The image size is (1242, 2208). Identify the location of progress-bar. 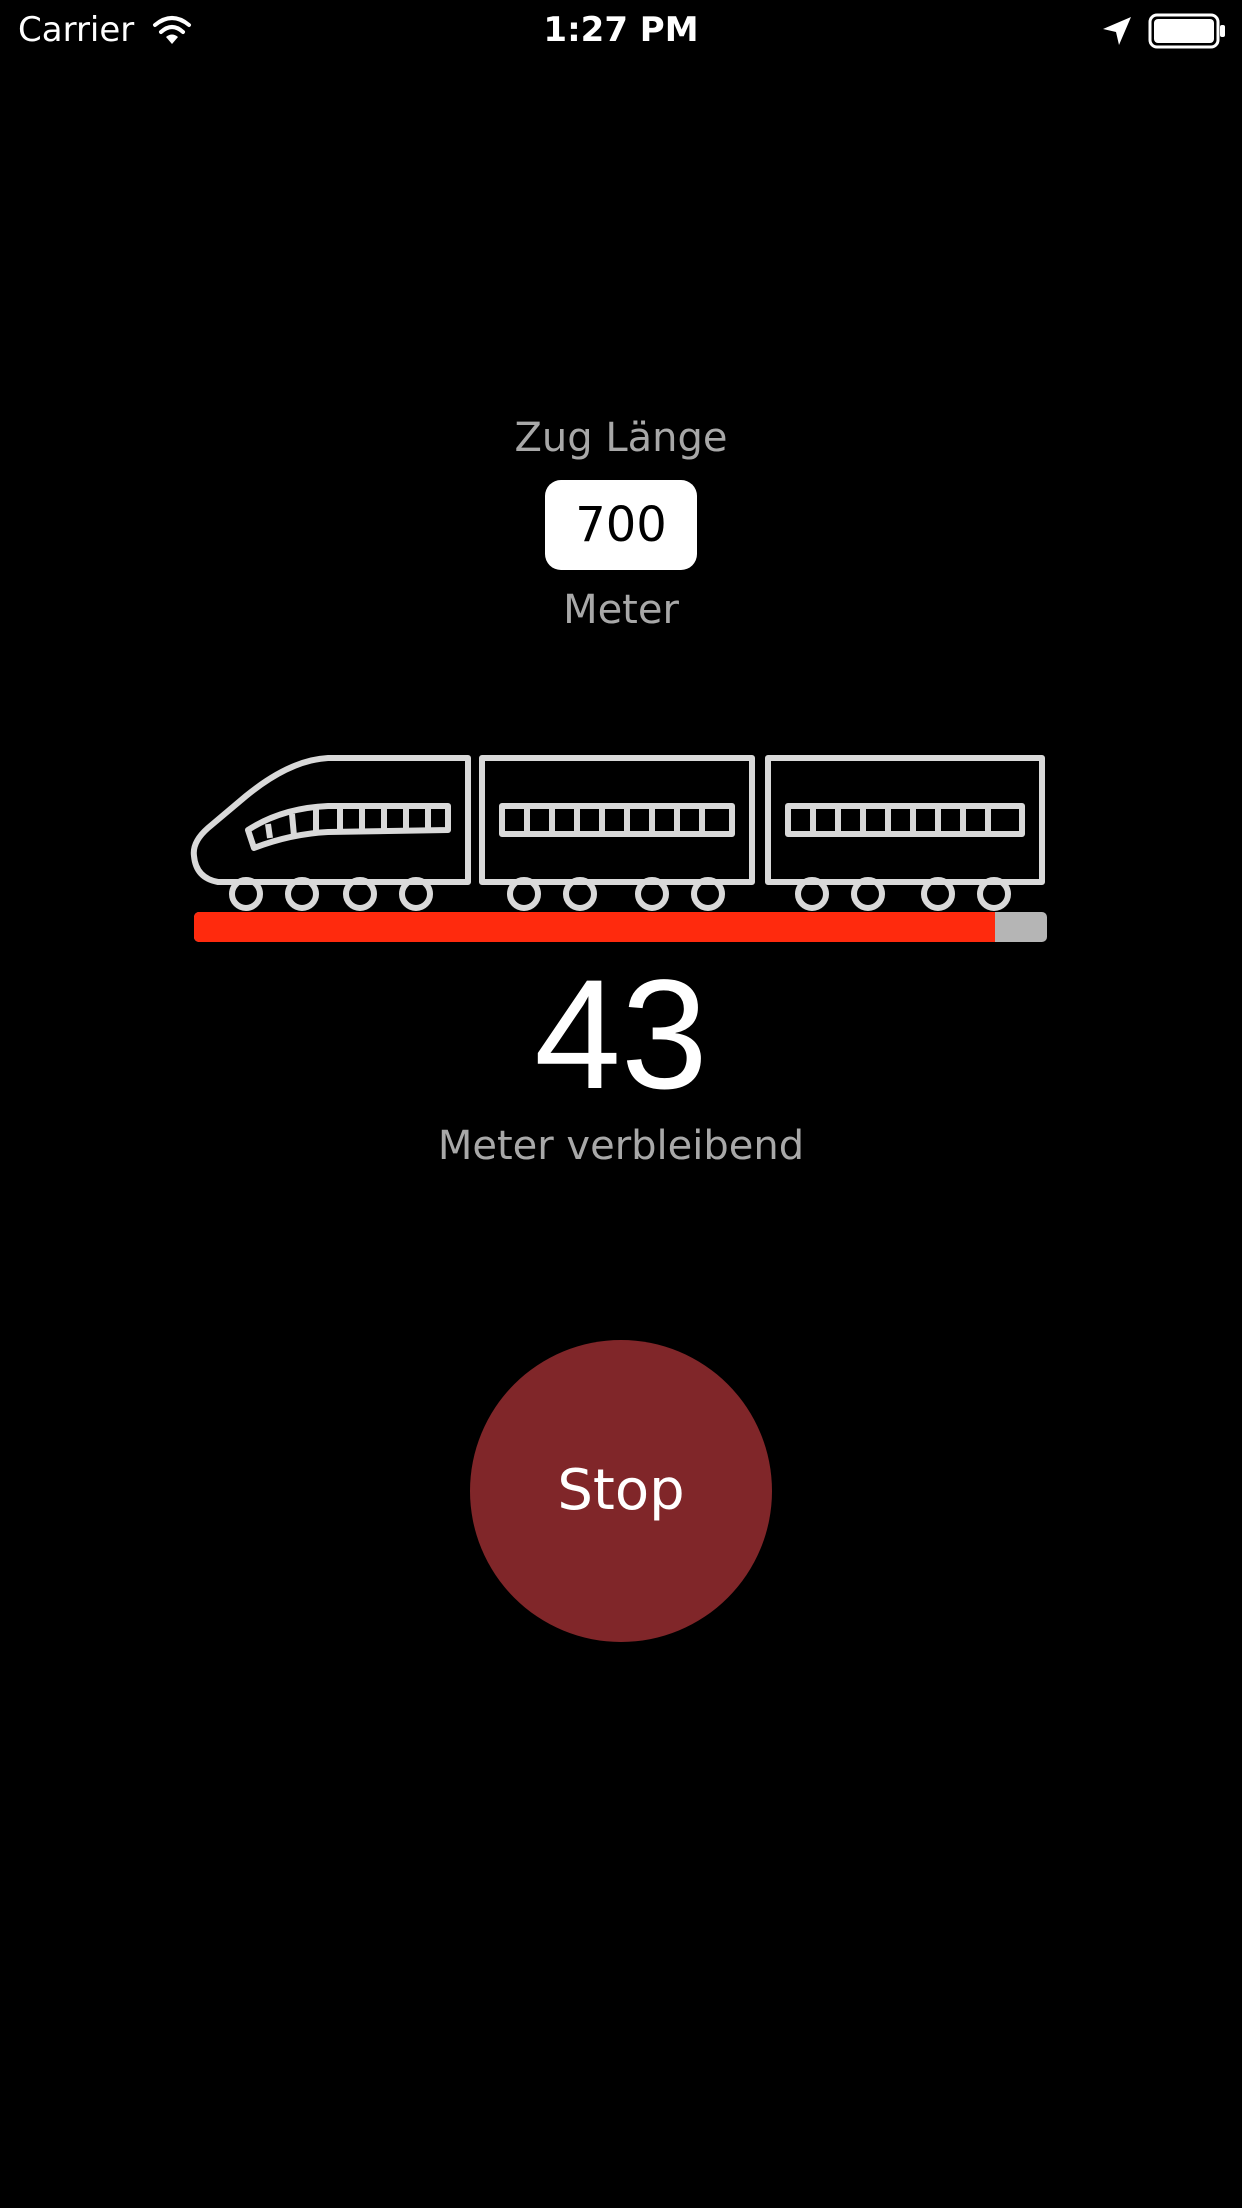
(620, 927).